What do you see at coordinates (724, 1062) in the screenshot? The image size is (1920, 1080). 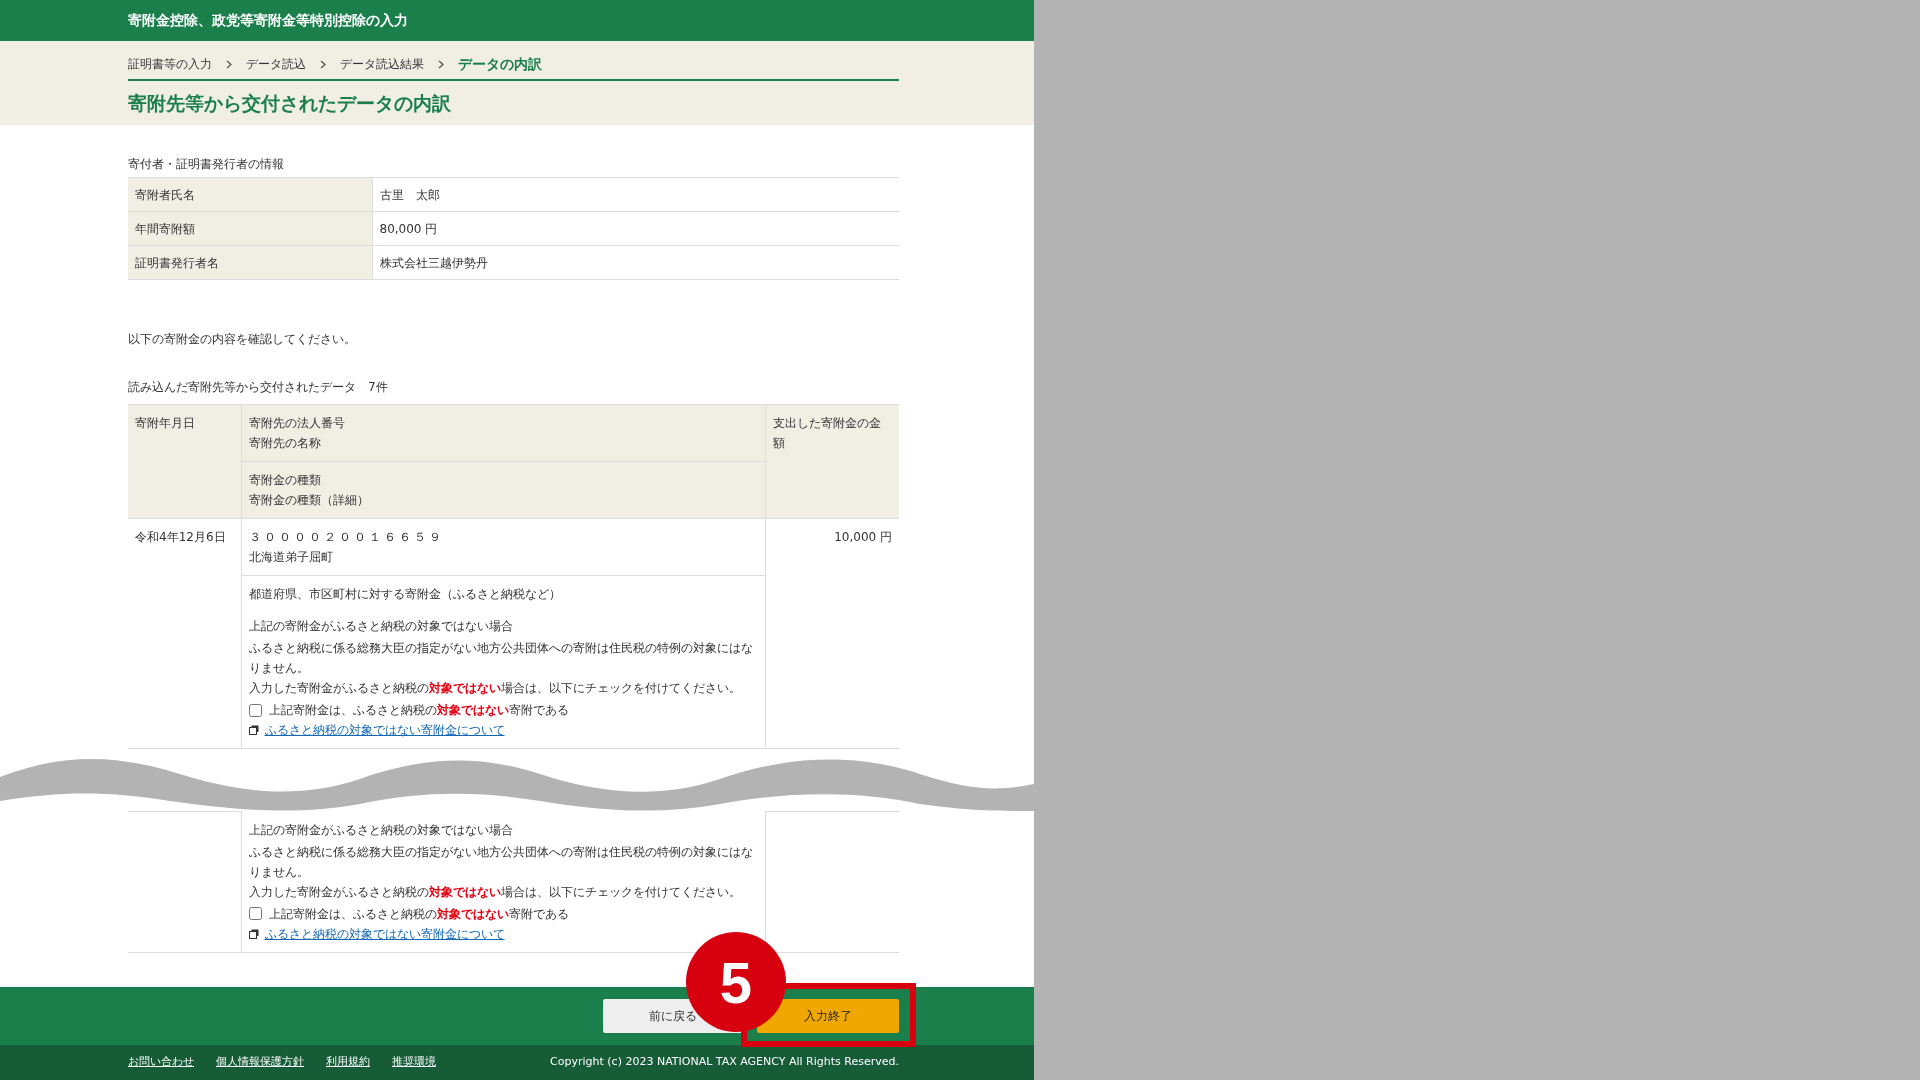 I see `copyright-text: Copyright (c) 2023 NATIONAL TAX AGENCY All Rights Reserved.` at bounding box center [724, 1062].